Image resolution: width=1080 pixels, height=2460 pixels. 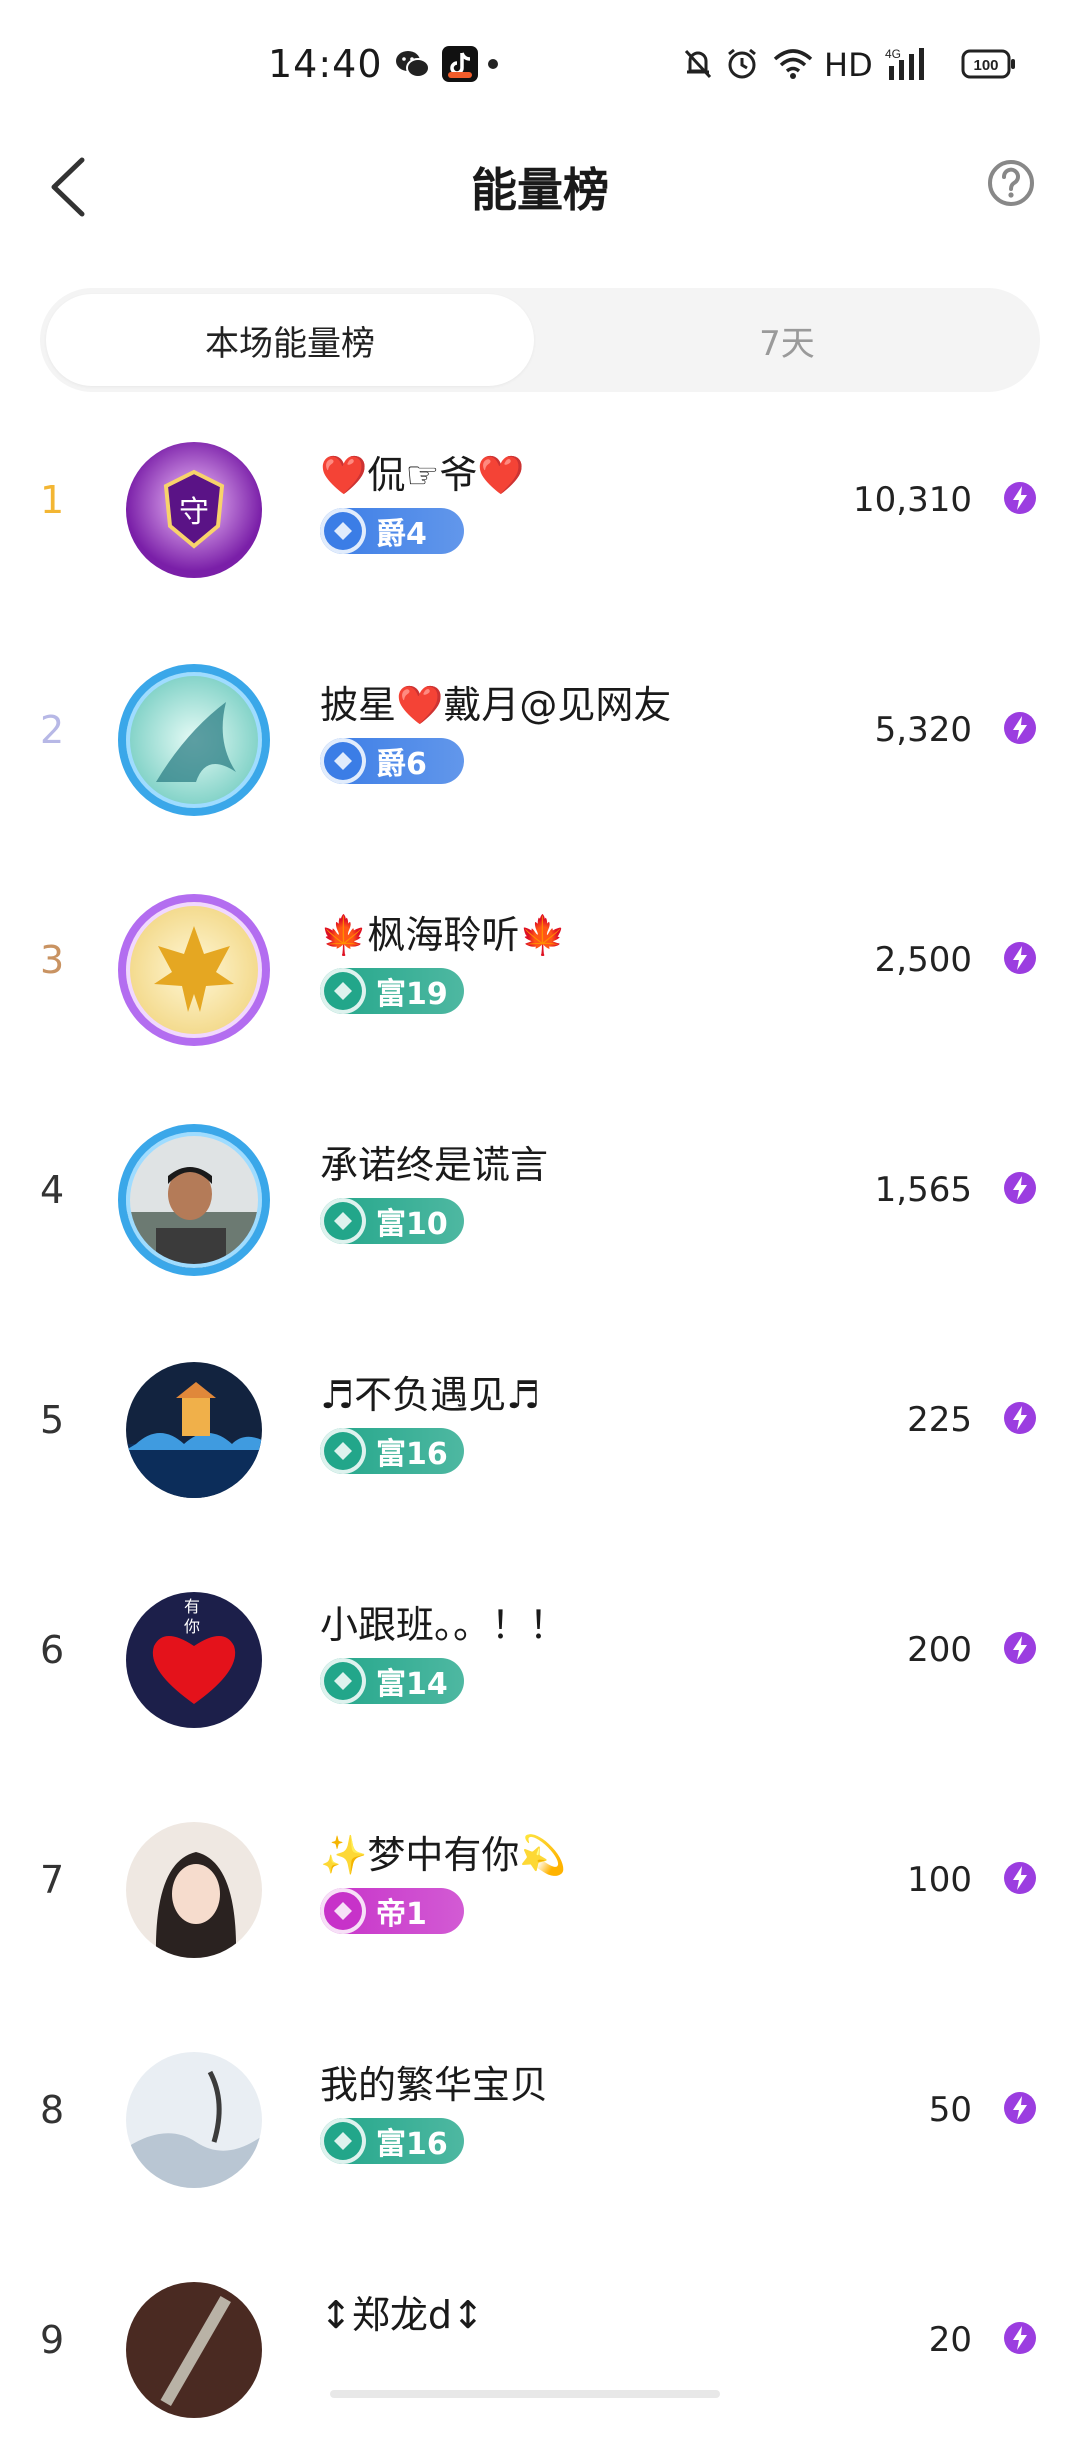 I want to click on energy-score: 10,310, so click(x=912, y=500).